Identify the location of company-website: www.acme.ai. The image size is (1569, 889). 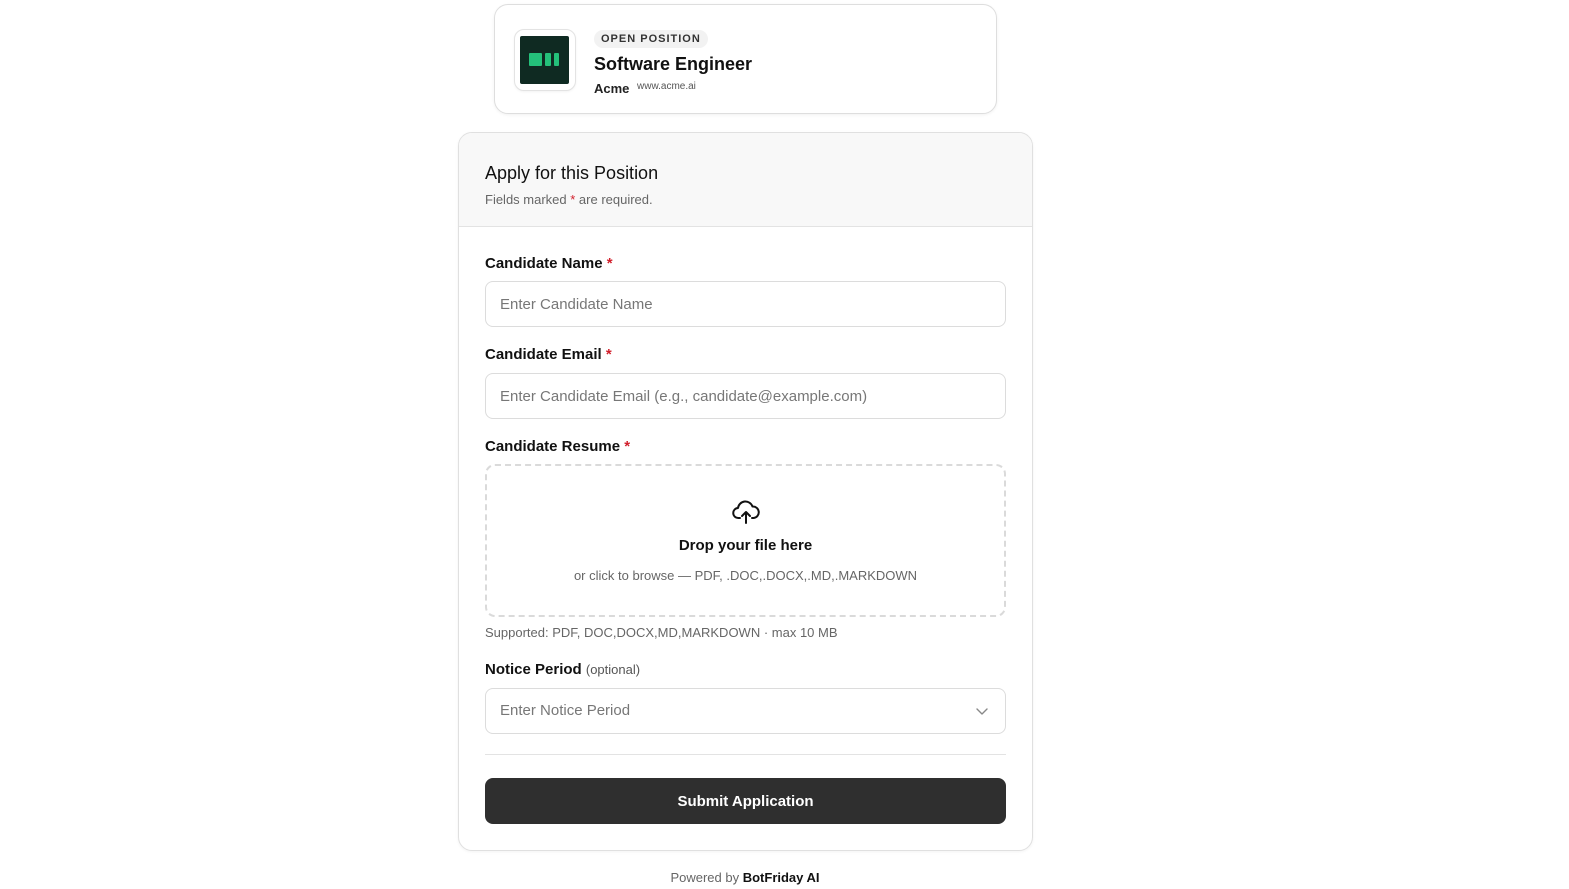
(666, 86).